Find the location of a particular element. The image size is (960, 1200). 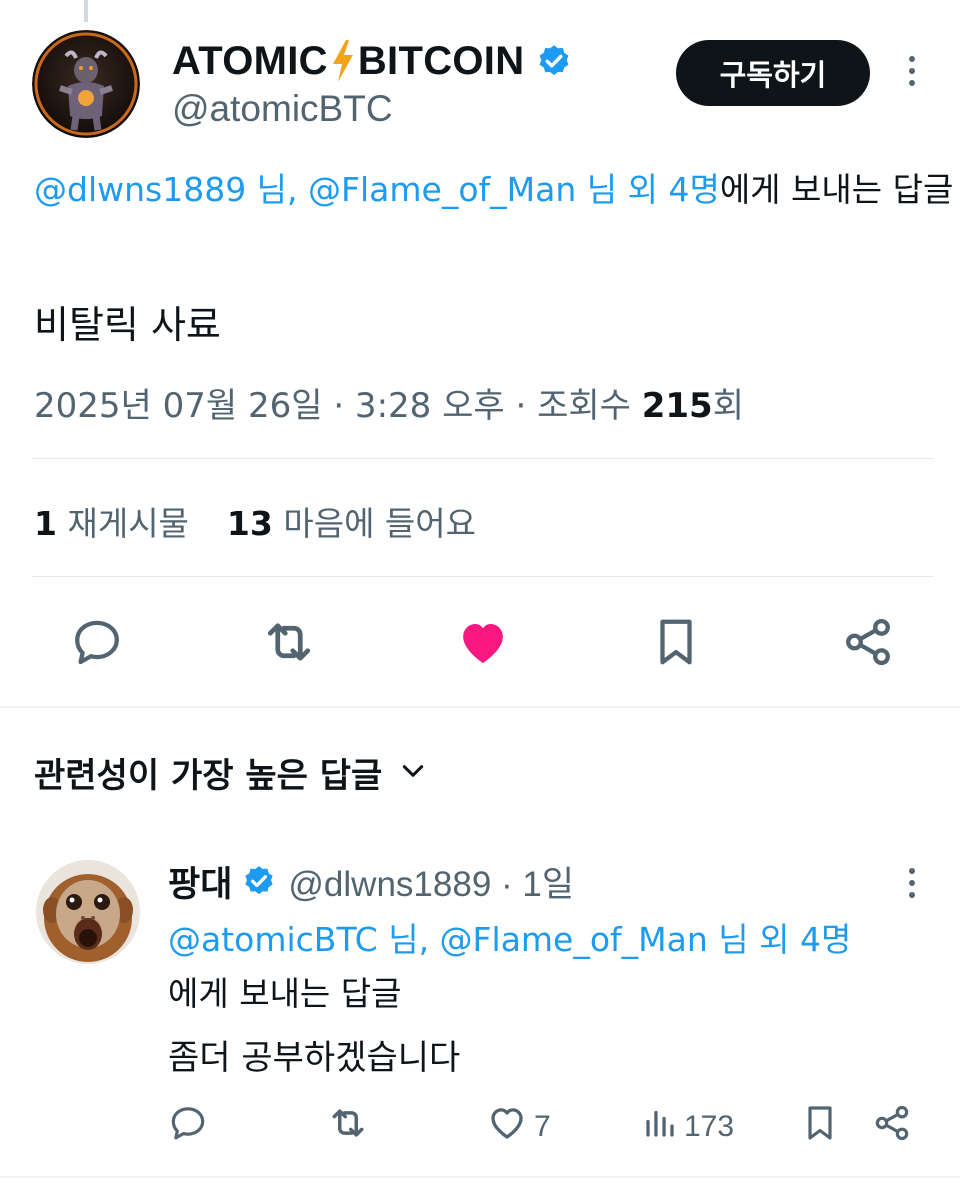

subscribe-button: 구독하기 is located at coordinates (773, 73).